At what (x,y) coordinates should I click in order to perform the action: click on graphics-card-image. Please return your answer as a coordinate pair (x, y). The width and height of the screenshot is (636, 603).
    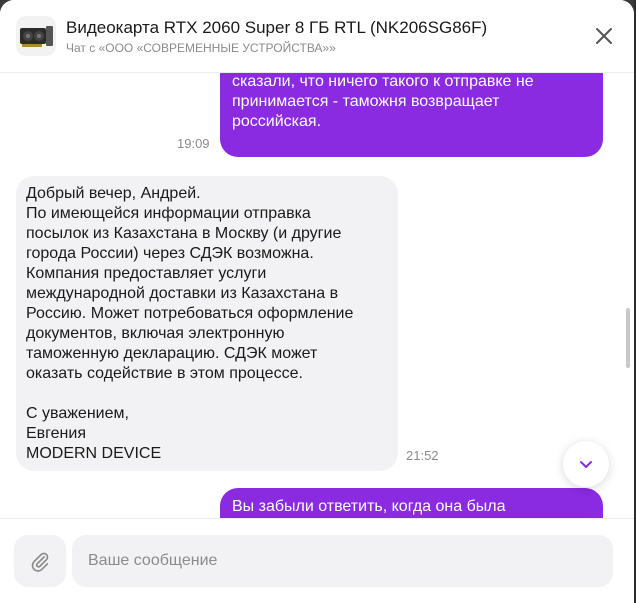
    Looking at the image, I should click on (36, 36).